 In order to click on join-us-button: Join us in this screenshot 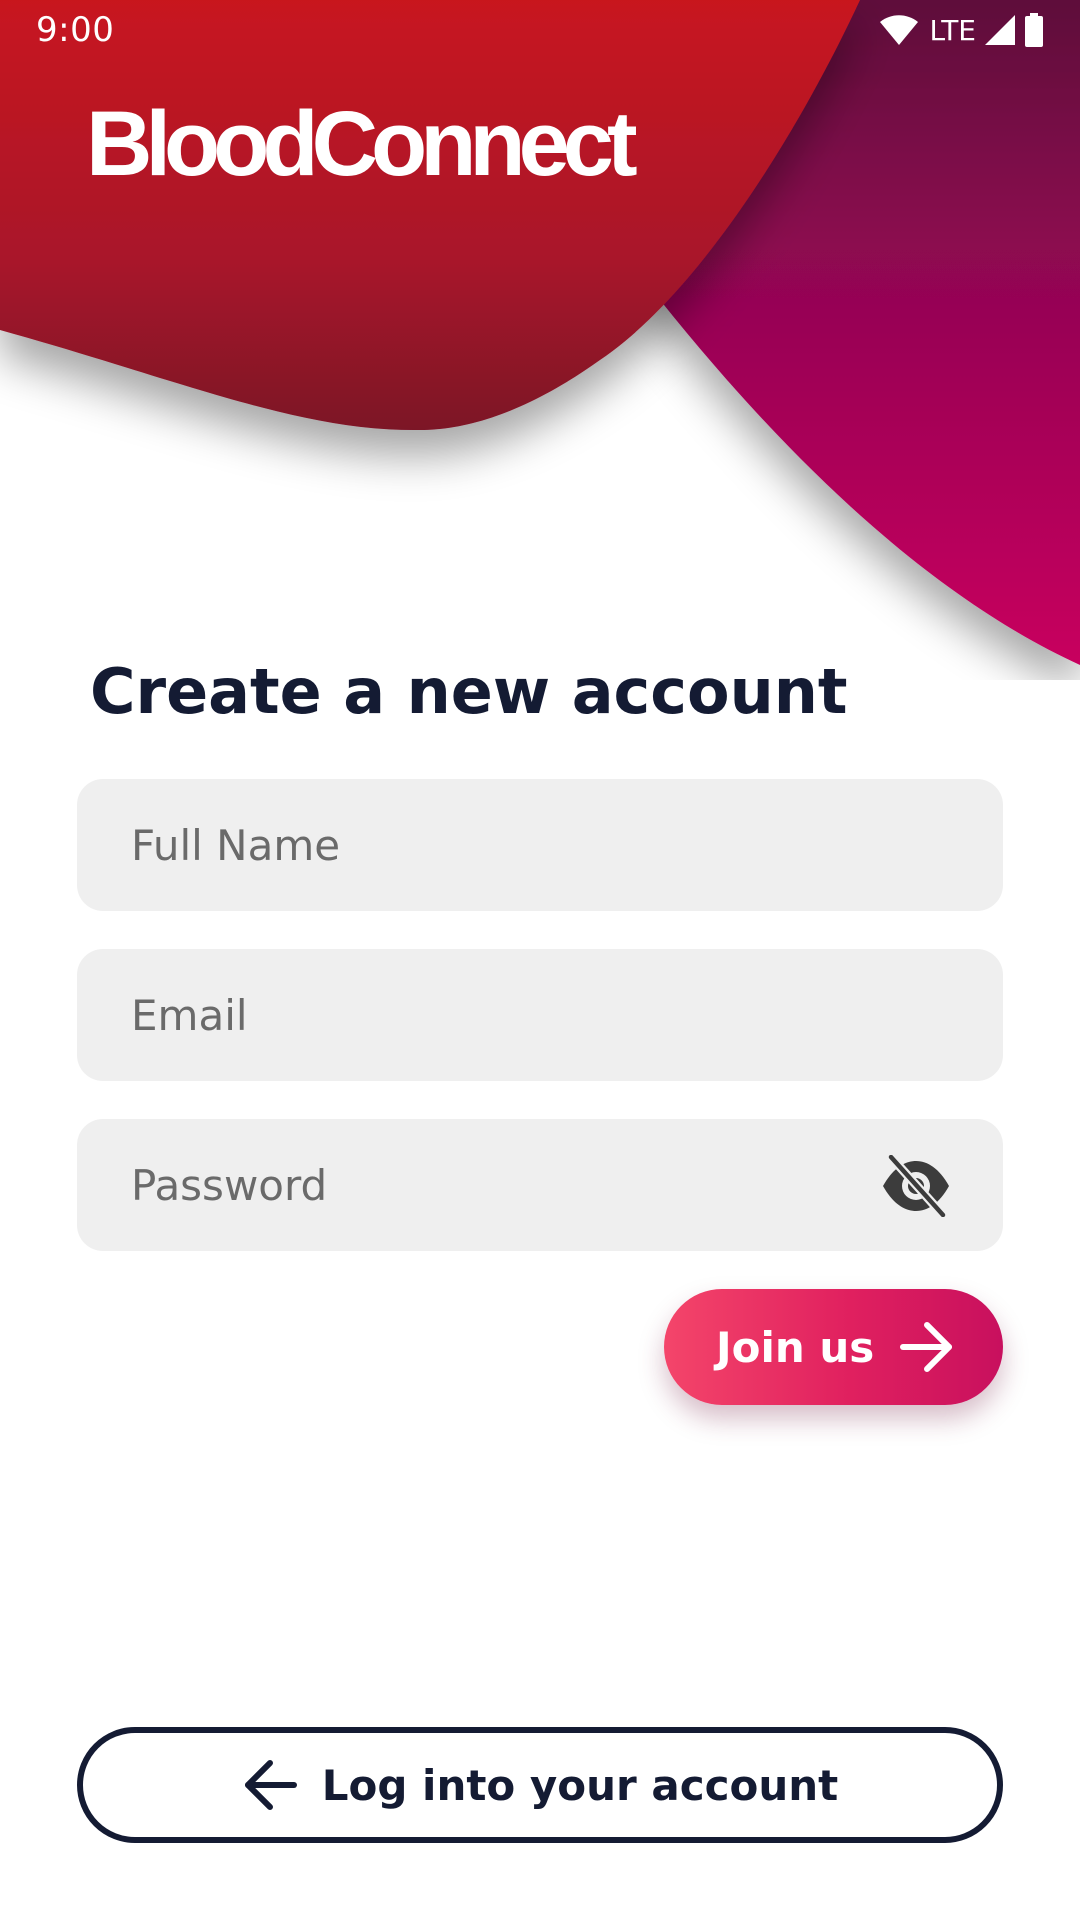, I will do `click(833, 1347)`.